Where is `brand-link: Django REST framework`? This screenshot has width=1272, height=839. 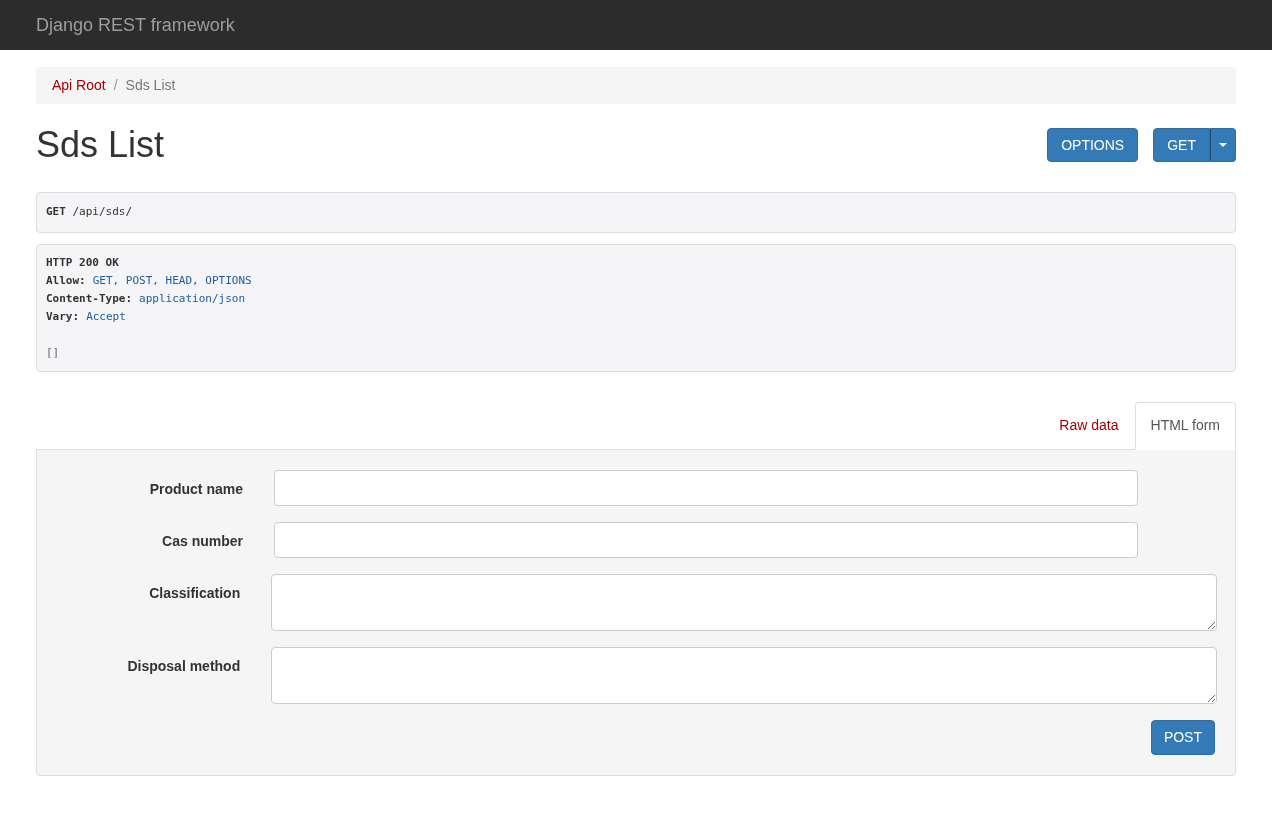 brand-link: Django REST framework is located at coordinates (135, 25).